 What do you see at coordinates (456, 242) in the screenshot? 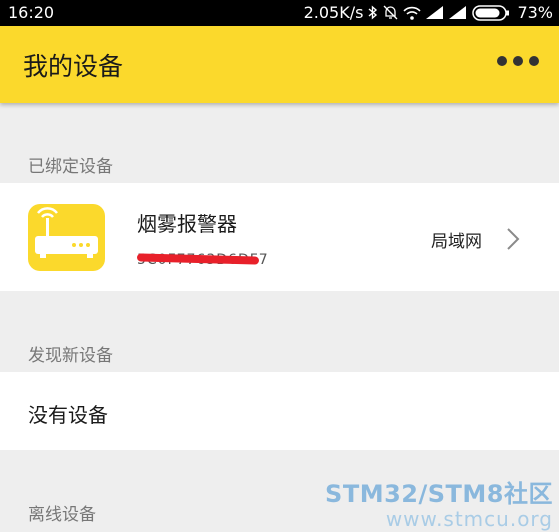
I see `device-network: 局域网` at bounding box center [456, 242].